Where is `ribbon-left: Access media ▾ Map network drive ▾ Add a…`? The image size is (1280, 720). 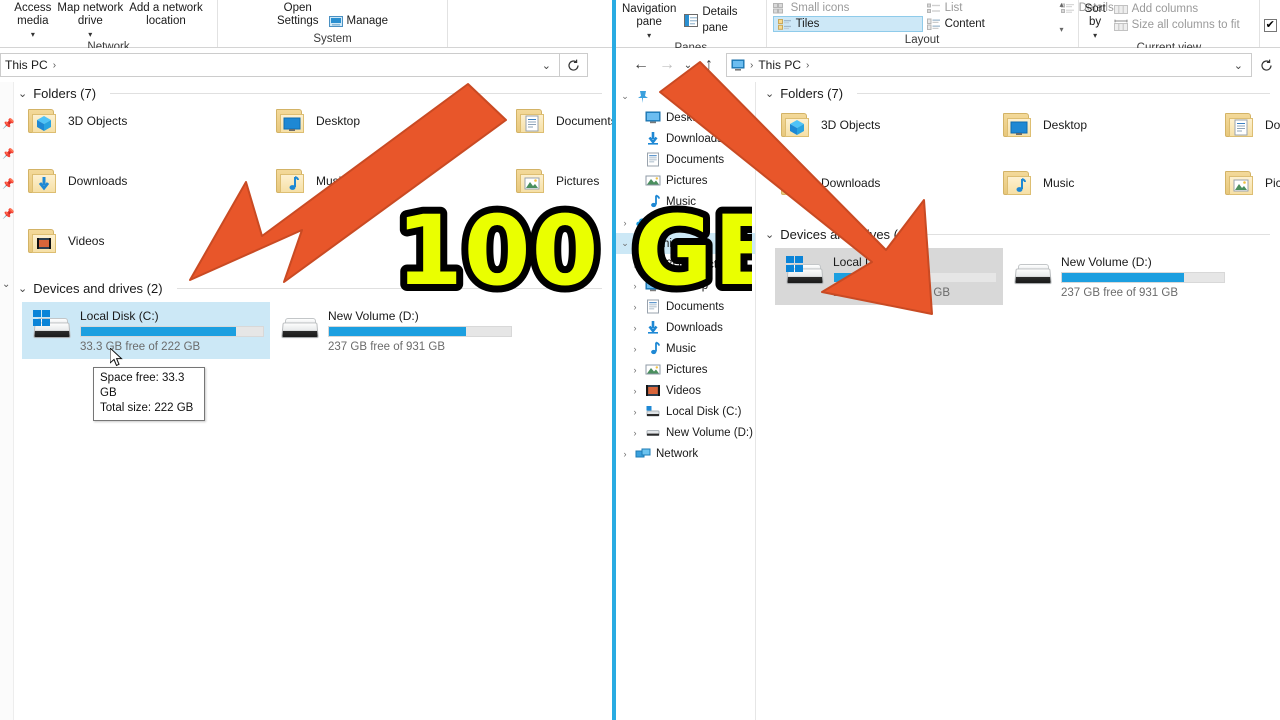 ribbon-left: Access media ▾ Map network drive ▾ Add a… is located at coordinates (306, 26).